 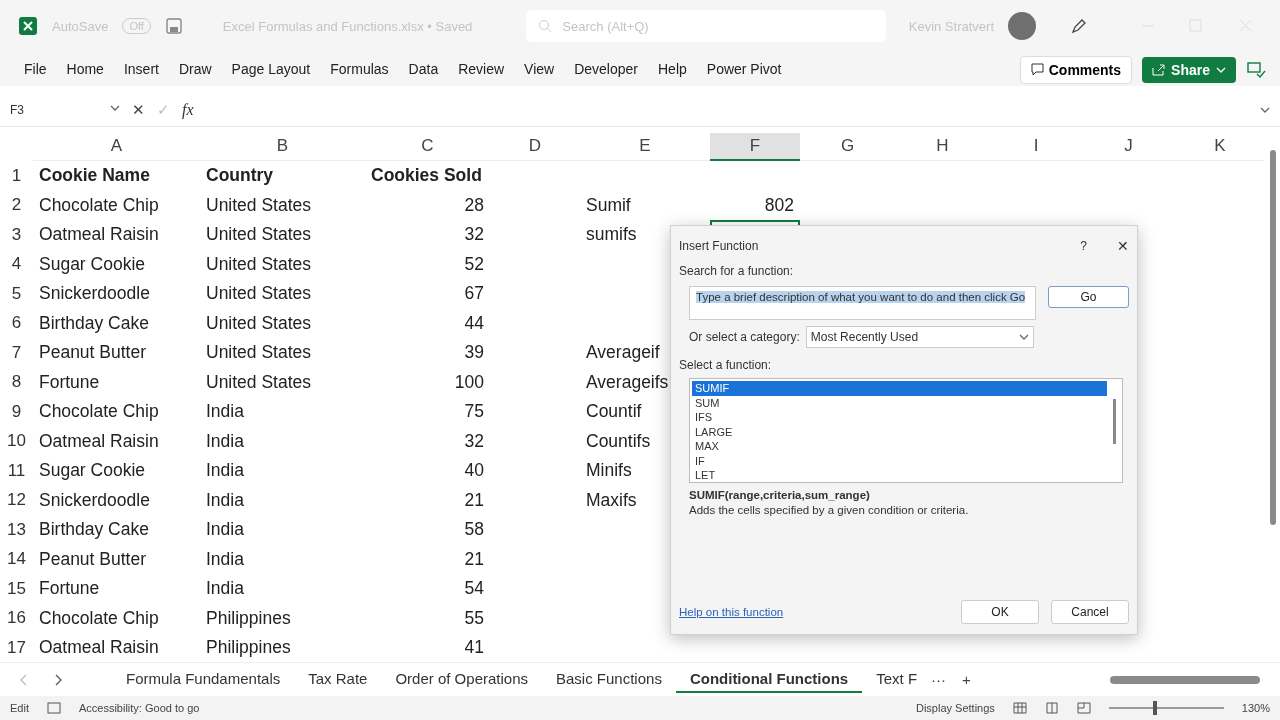 What do you see at coordinates (99, 441) in the screenshot?
I see `cell-text: Oatmeal Raisin` at bounding box center [99, 441].